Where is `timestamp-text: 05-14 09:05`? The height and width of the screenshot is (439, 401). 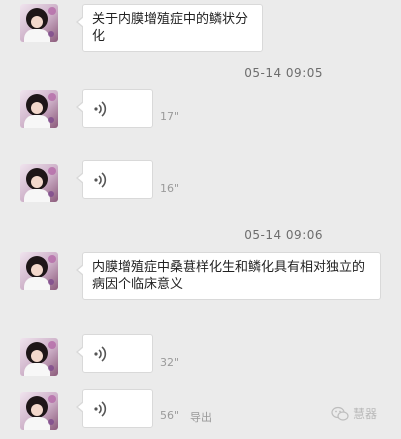
timestamp-text: 05-14 09:05 is located at coordinates (283, 73).